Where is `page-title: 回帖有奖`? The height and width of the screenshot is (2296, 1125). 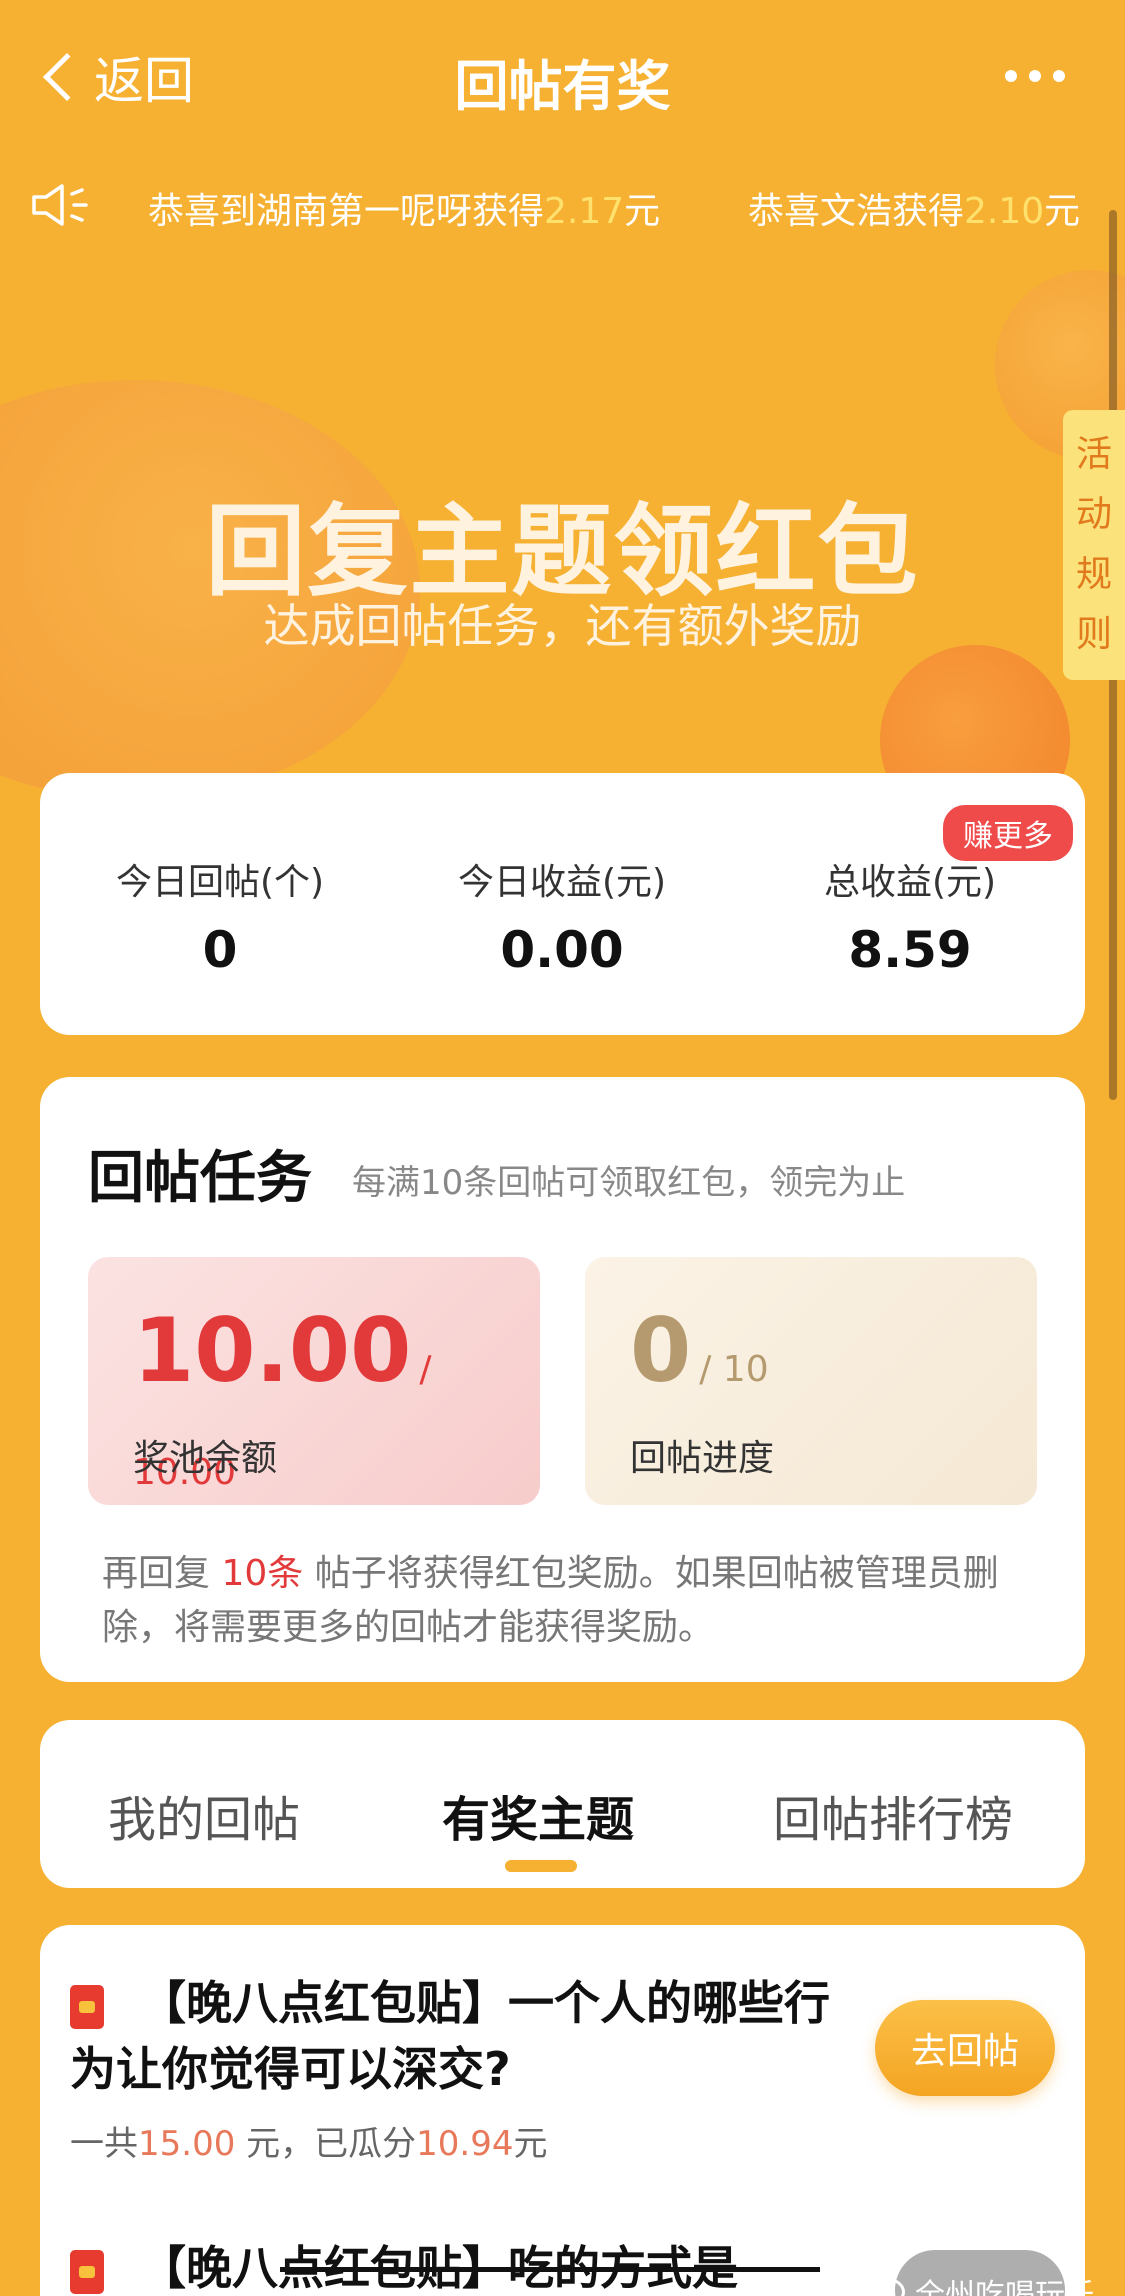 page-title: 回帖有奖 is located at coordinates (562, 86).